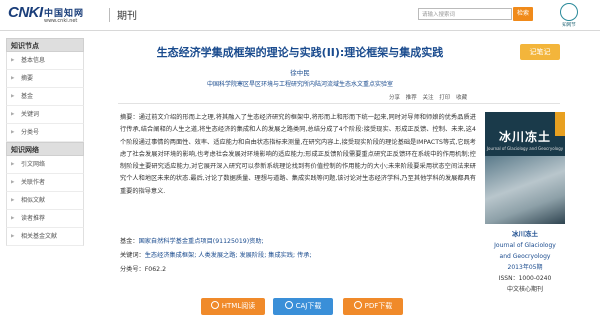 The image size is (600, 316). I want to click on fund-row: 基金：国家自然科学基金重点项目(91125019)资助;, so click(298, 240).